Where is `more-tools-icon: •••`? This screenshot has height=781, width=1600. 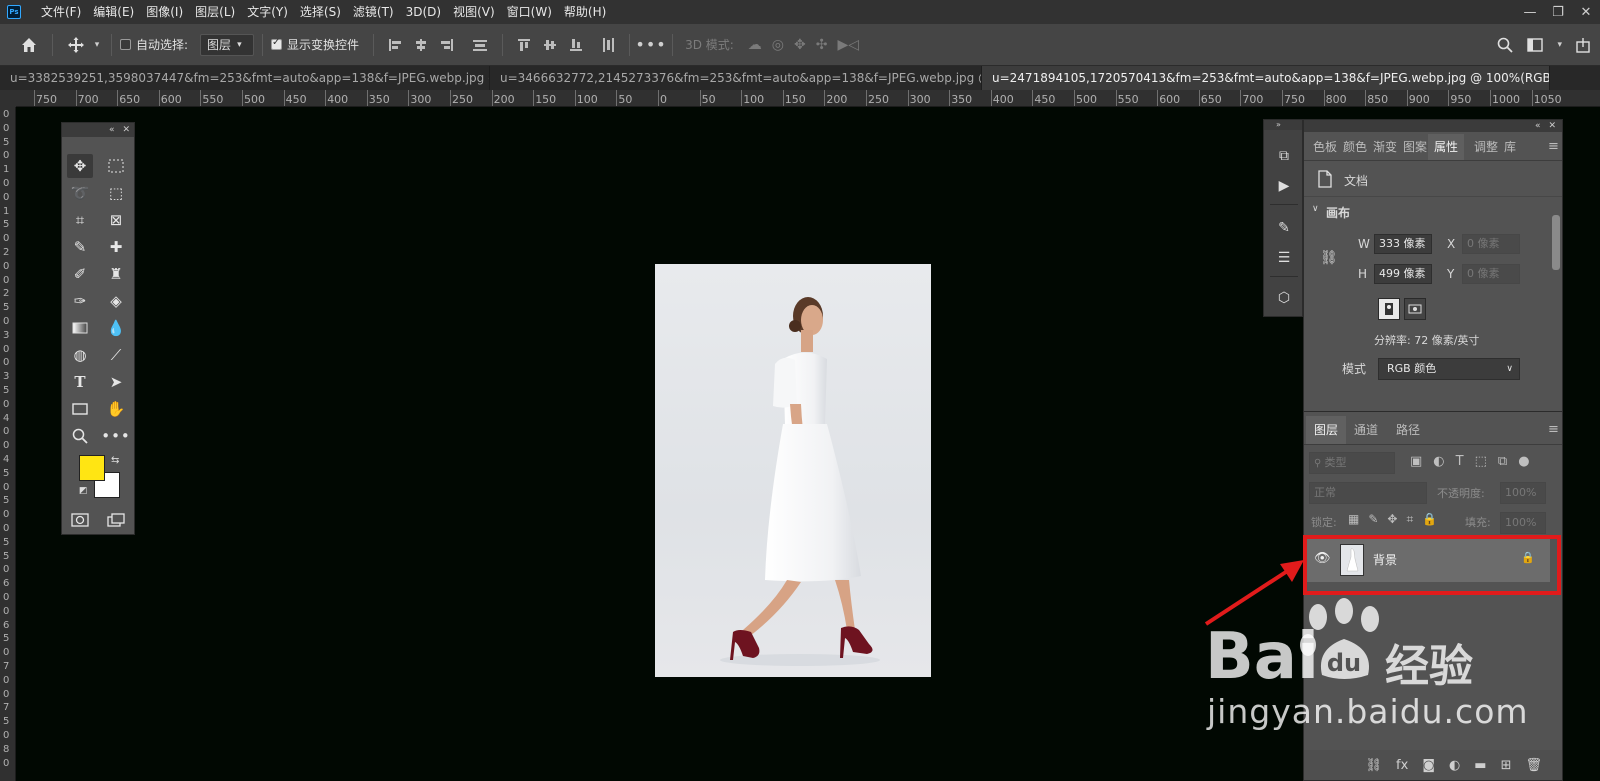
more-tools-icon: ••• is located at coordinates (115, 436).